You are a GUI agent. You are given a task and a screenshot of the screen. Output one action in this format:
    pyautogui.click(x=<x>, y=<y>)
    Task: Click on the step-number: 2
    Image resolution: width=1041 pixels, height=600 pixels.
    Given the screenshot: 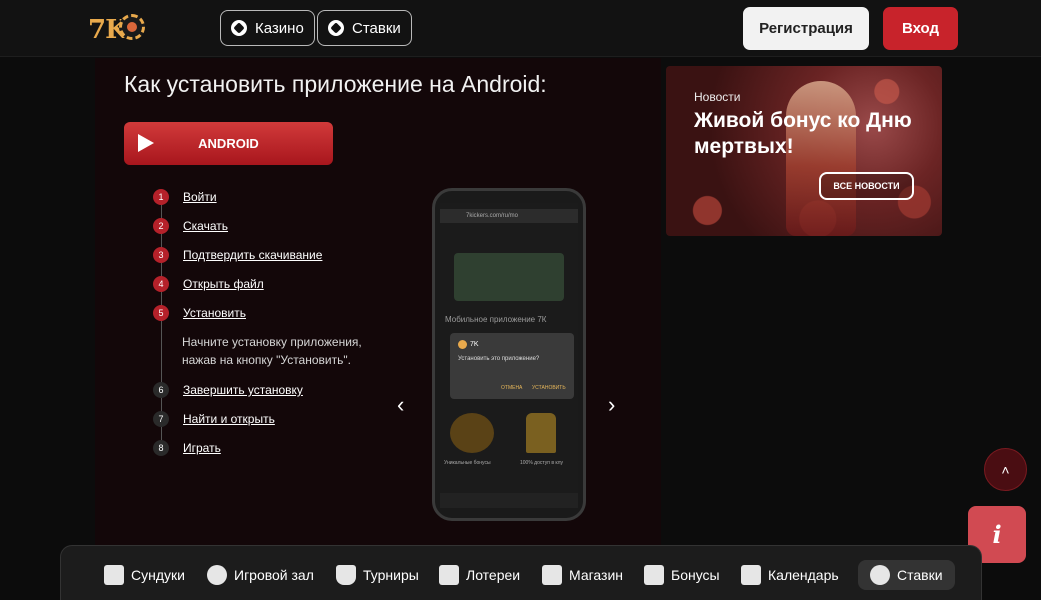 What is the action you would take?
    pyautogui.click(x=161, y=226)
    